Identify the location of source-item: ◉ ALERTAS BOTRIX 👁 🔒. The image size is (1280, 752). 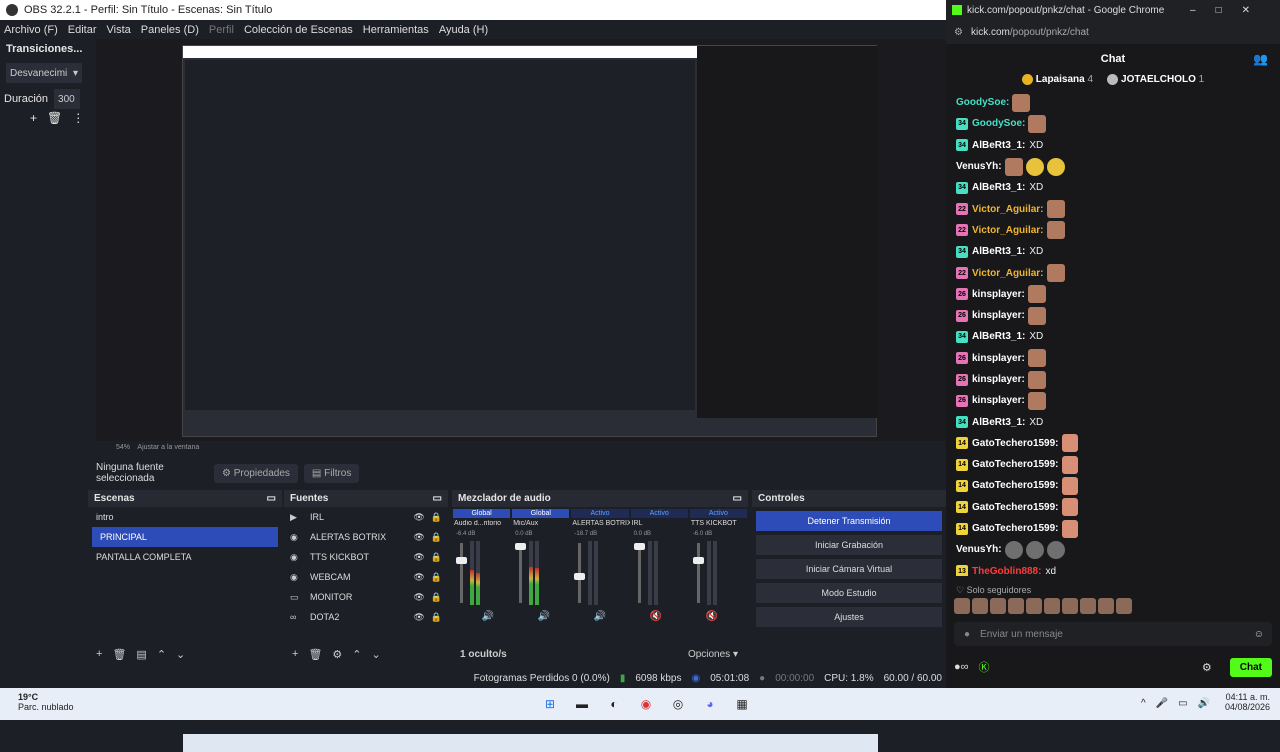
(366, 537).